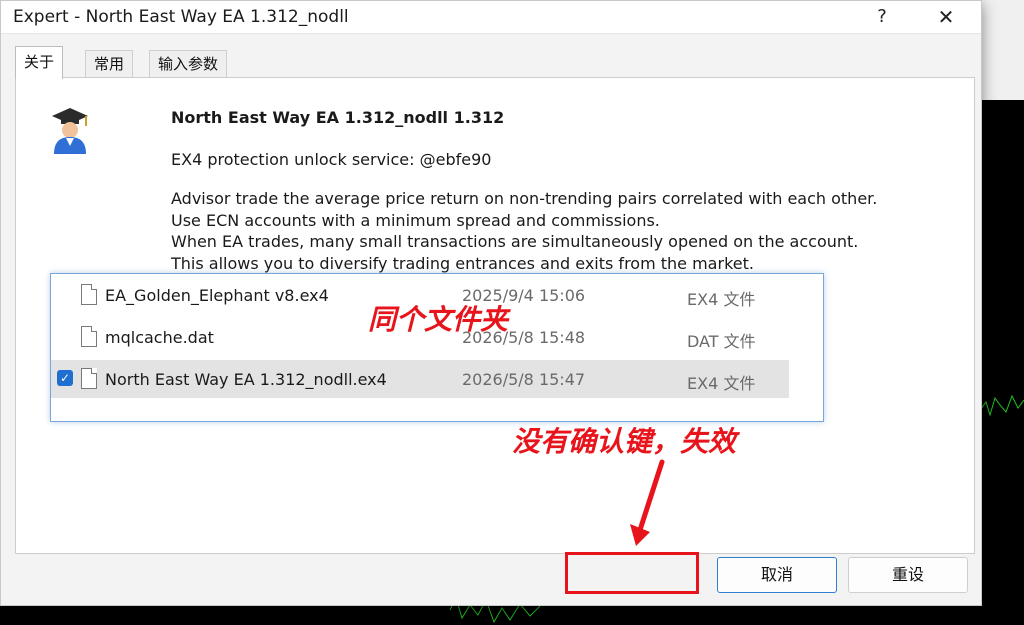  What do you see at coordinates (721, 341) in the screenshot?
I see `file-type: DAT 文件` at bounding box center [721, 341].